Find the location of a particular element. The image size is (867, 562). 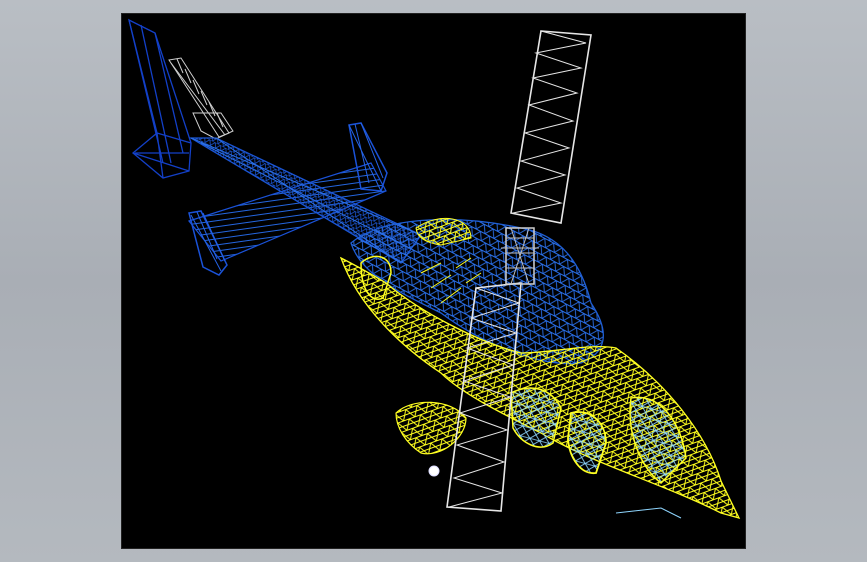

tail-rotor is located at coordinates (201, 98).